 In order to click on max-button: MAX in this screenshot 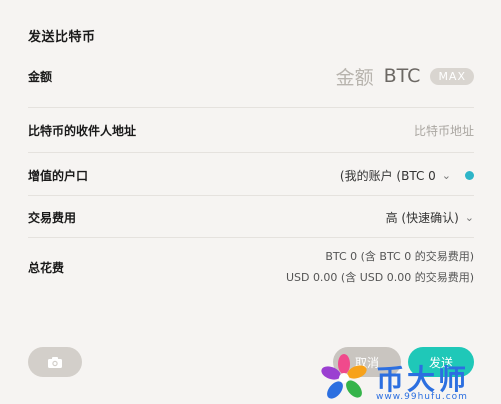, I will do `click(452, 76)`.